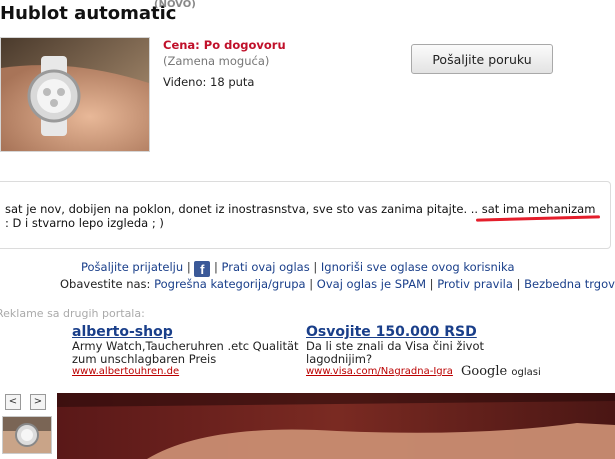 The width and height of the screenshot is (615, 459). I want to click on price-label: Cena: Po dogovoru, so click(224, 45).